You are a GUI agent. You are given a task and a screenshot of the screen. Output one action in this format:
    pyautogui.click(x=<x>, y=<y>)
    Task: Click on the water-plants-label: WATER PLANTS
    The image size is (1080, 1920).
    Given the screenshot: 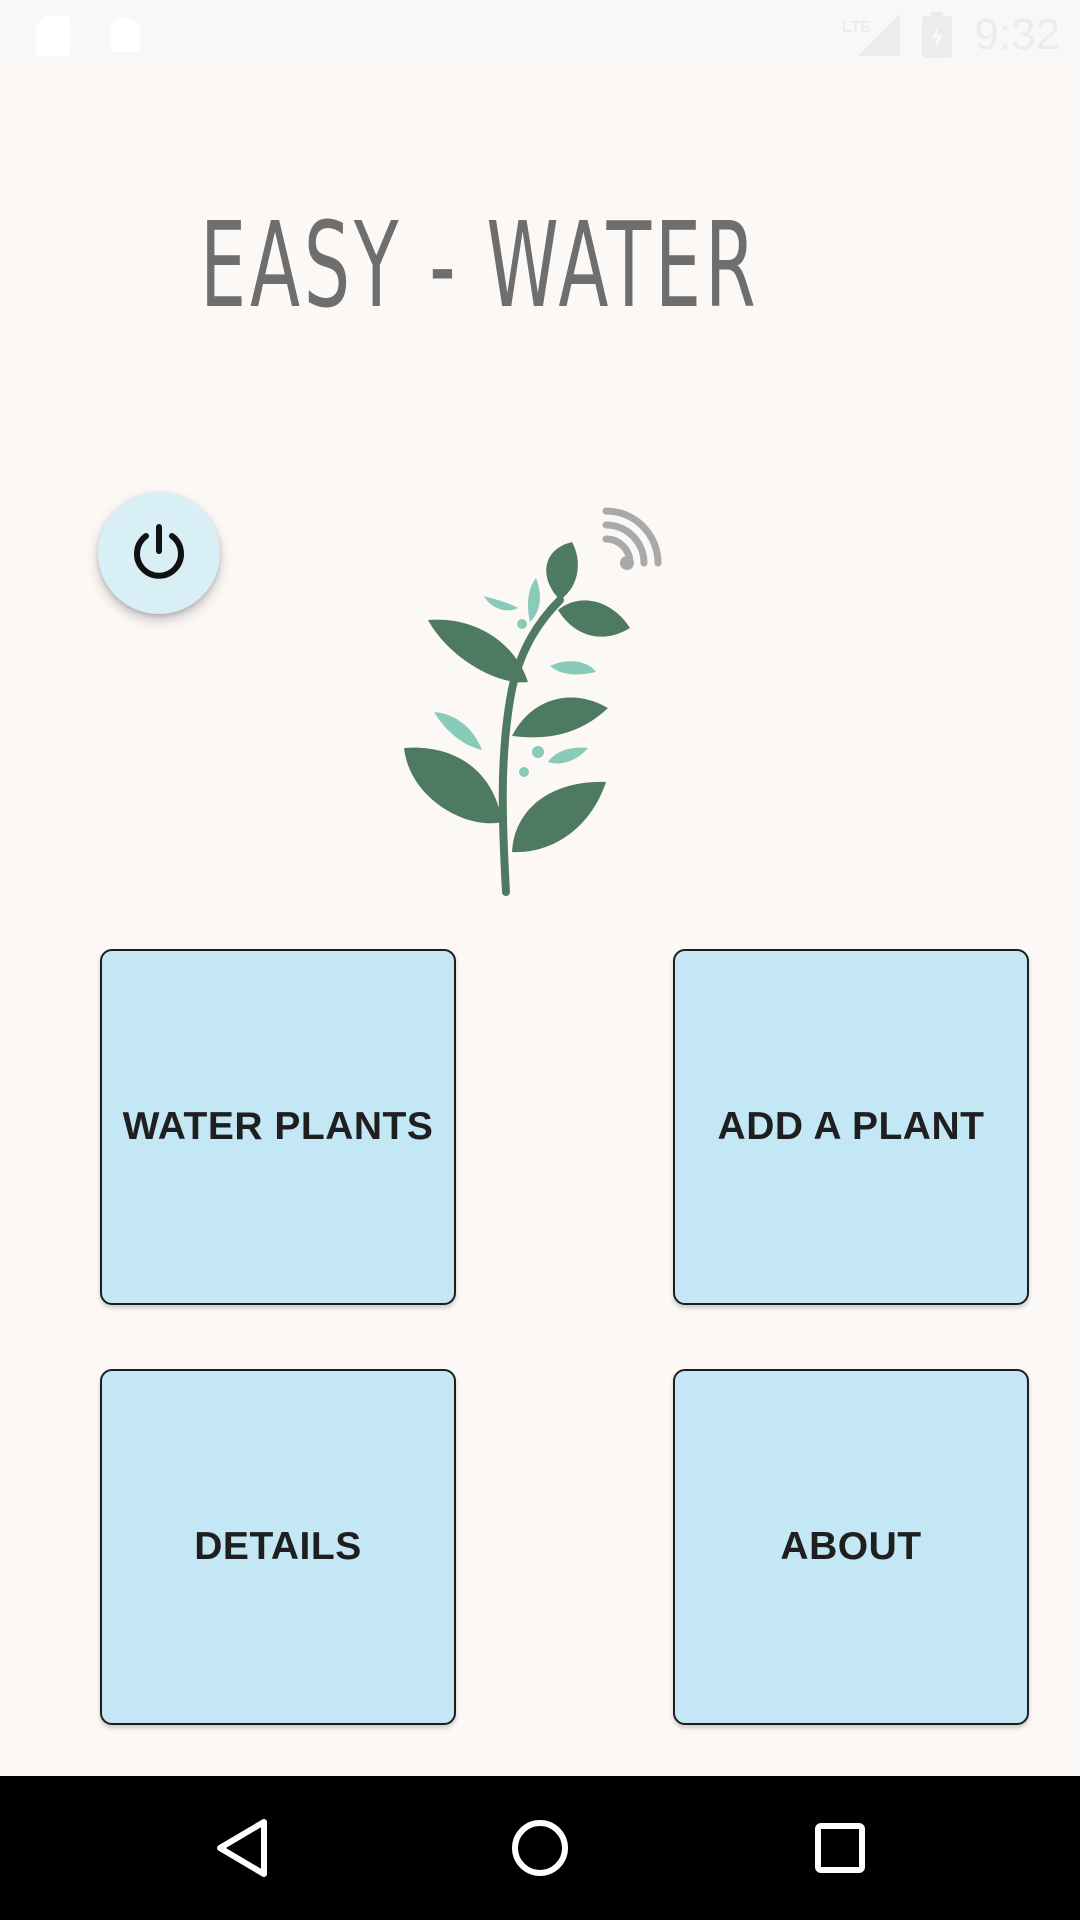 What is the action you would take?
    pyautogui.click(x=278, y=1126)
    